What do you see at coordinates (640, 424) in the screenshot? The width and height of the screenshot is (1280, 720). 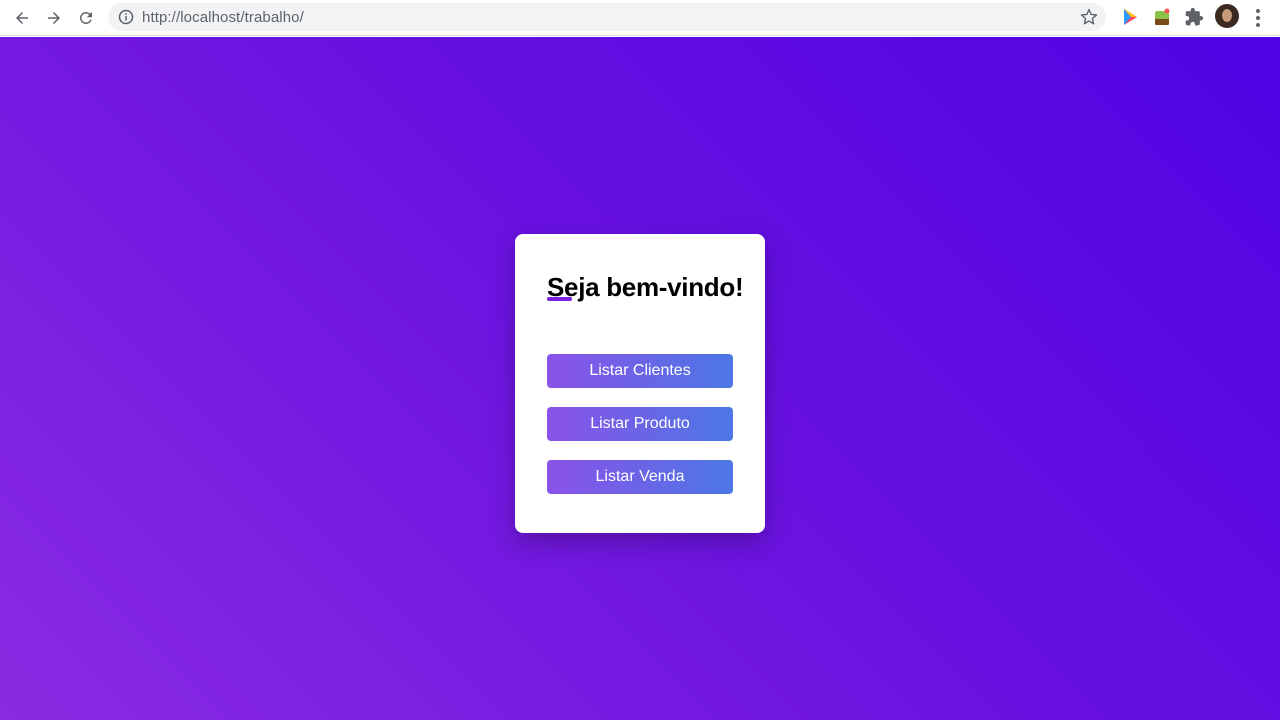 I see `list-product-button: Listar Produto` at bounding box center [640, 424].